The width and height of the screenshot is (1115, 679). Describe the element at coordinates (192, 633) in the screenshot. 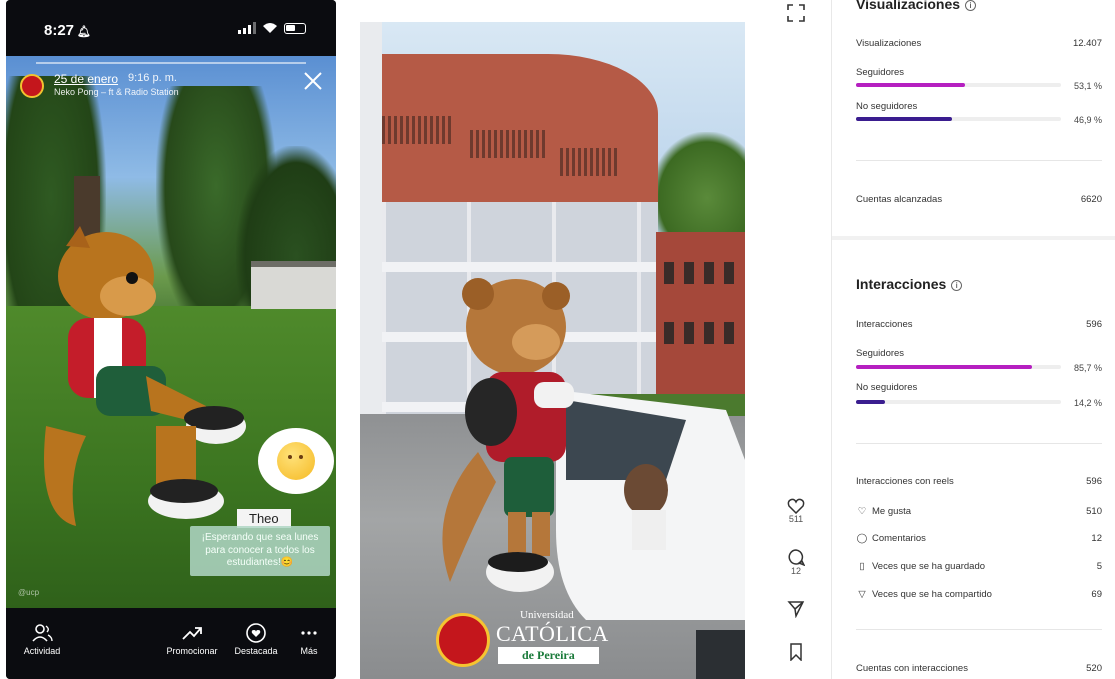

I see `trend-icon` at that location.